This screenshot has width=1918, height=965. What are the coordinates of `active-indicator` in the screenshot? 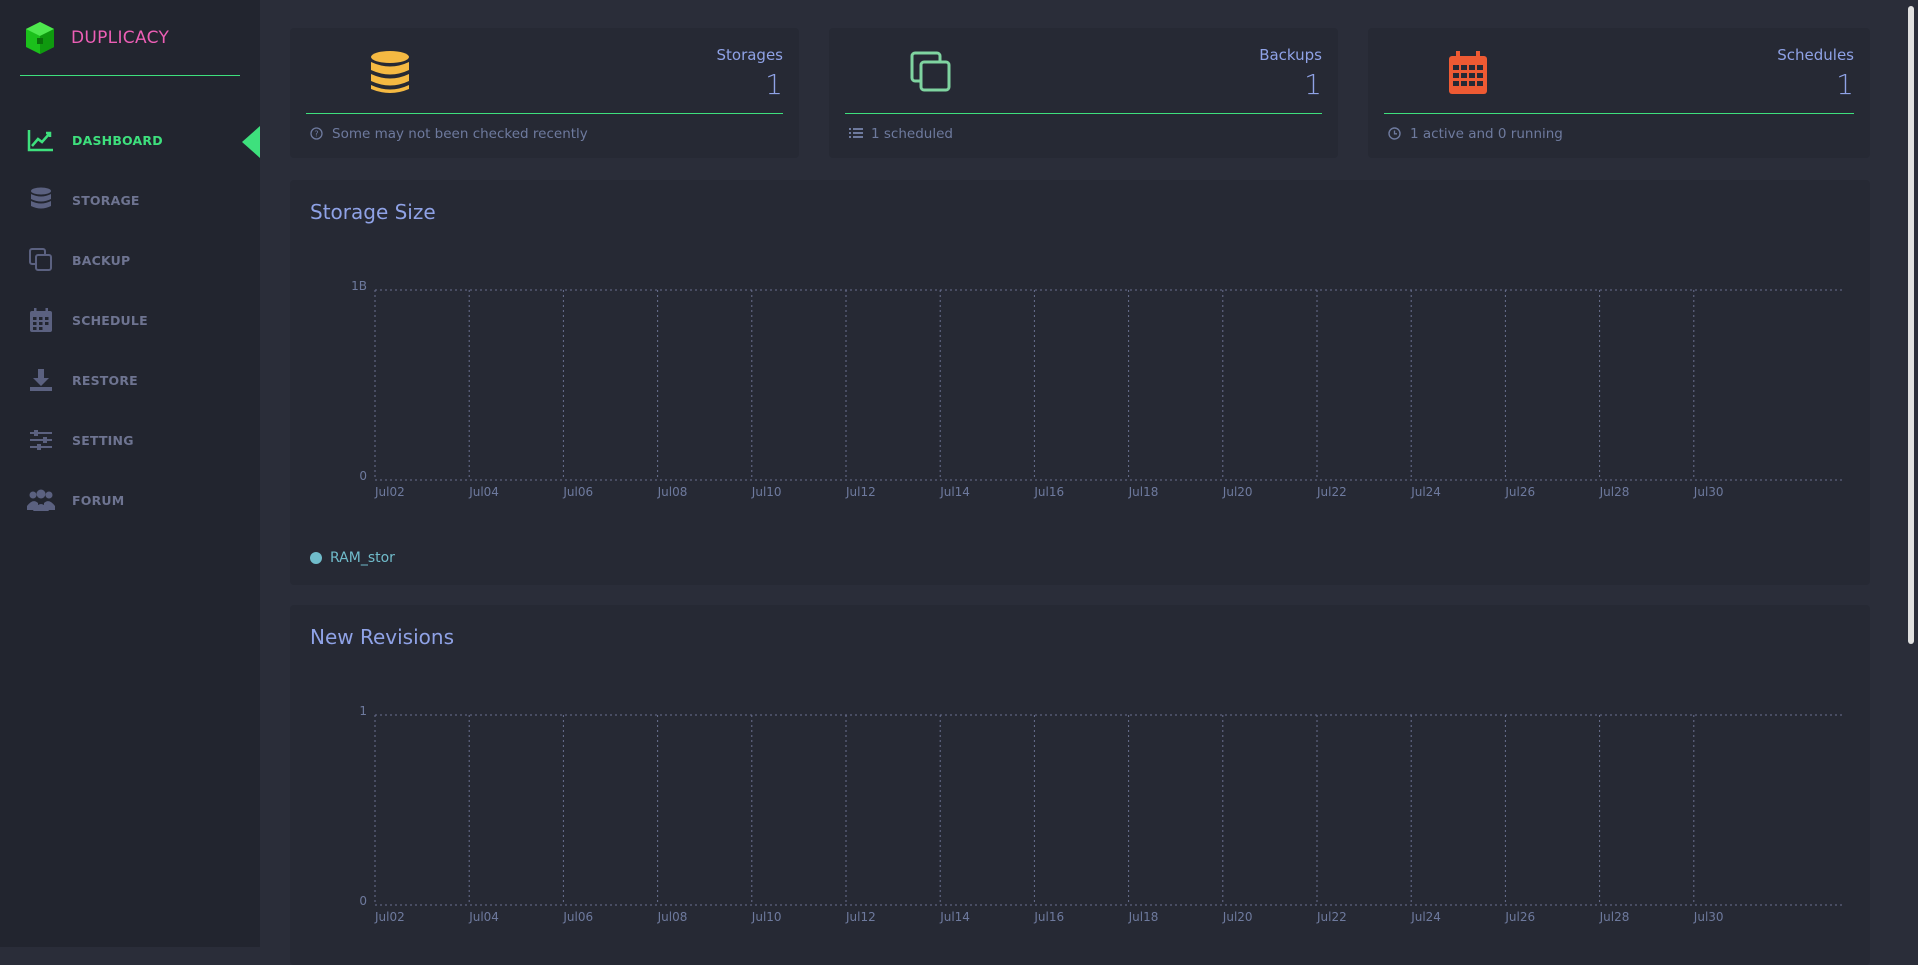 It's located at (251, 142).